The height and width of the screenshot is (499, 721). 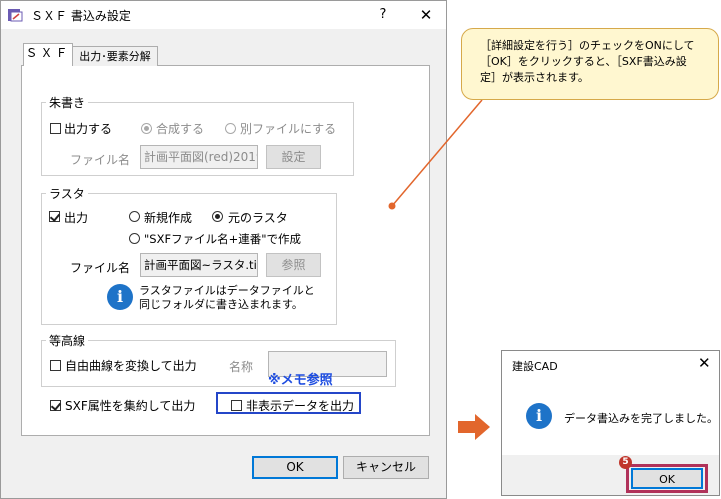 What do you see at coordinates (641, 418) in the screenshot?
I see `popup-message: データ書込みを完了しました。` at bounding box center [641, 418].